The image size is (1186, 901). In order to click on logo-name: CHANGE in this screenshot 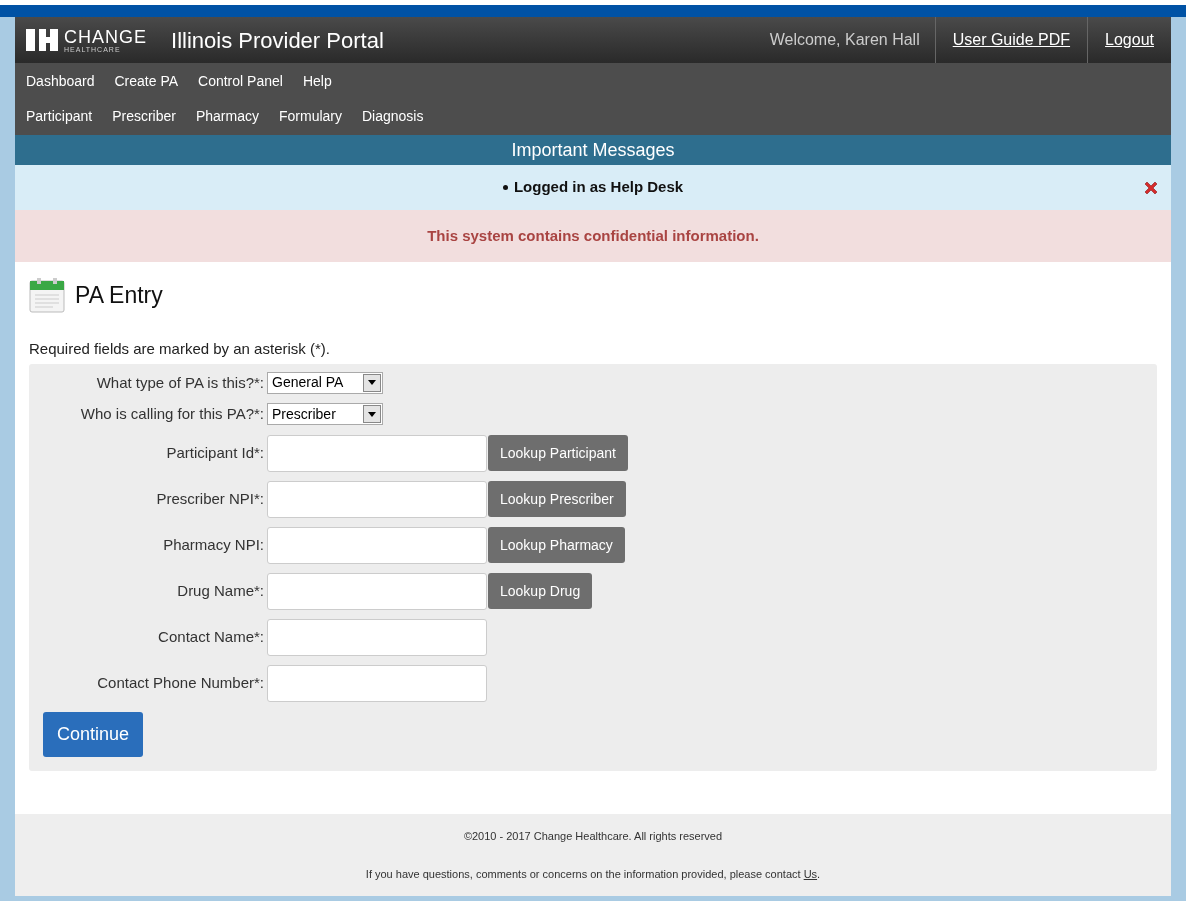, I will do `click(105, 36)`.